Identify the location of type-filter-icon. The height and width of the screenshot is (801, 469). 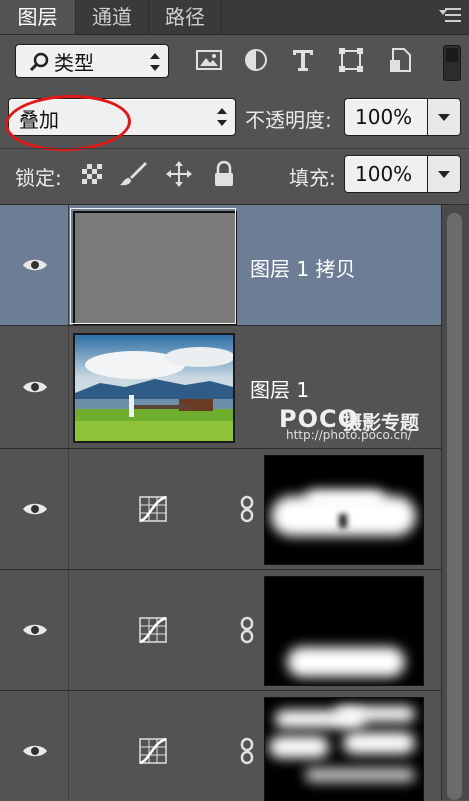
(303, 60).